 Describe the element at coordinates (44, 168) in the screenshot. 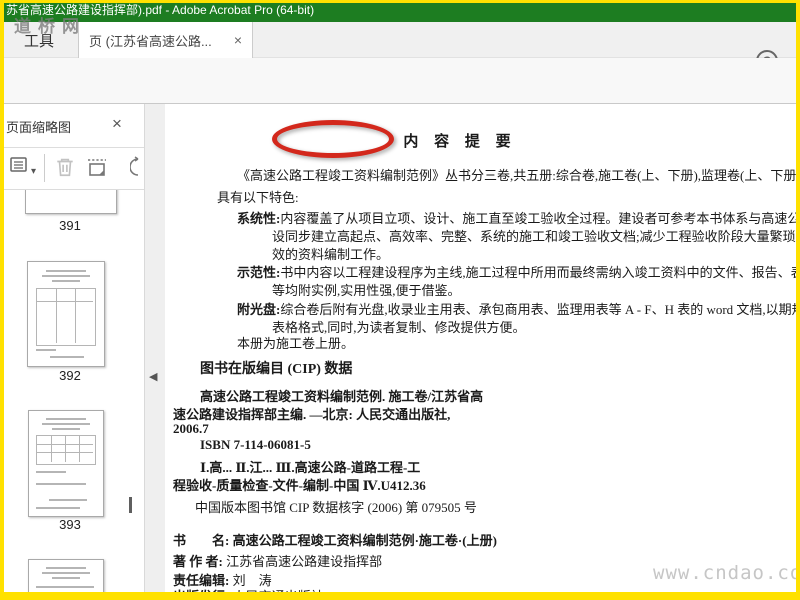

I see `panel-toolbar-separator` at that location.